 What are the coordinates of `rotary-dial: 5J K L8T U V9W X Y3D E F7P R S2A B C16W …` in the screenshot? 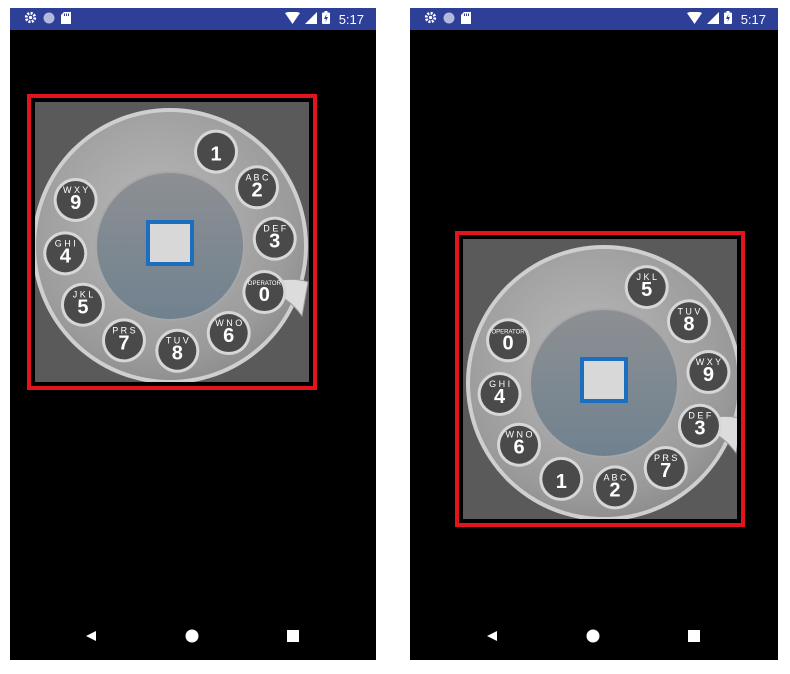 It's located at (600, 379).